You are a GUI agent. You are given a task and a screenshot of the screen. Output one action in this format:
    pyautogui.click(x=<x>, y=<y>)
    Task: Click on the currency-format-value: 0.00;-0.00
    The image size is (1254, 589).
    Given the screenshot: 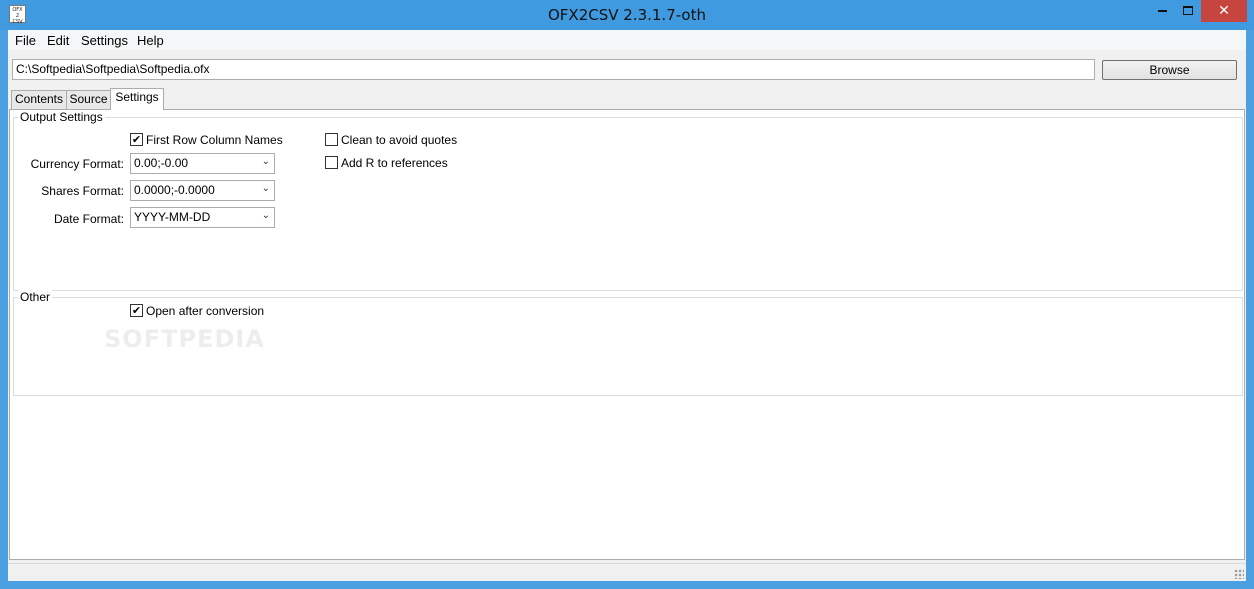 What is the action you would take?
    pyautogui.click(x=161, y=163)
    